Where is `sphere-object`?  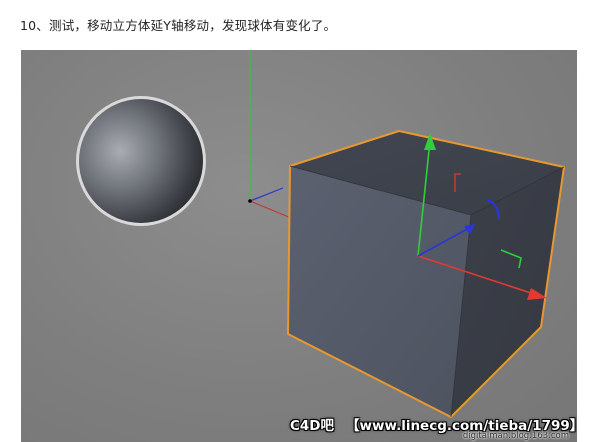 sphere-object is located at coordinates (141, 161).